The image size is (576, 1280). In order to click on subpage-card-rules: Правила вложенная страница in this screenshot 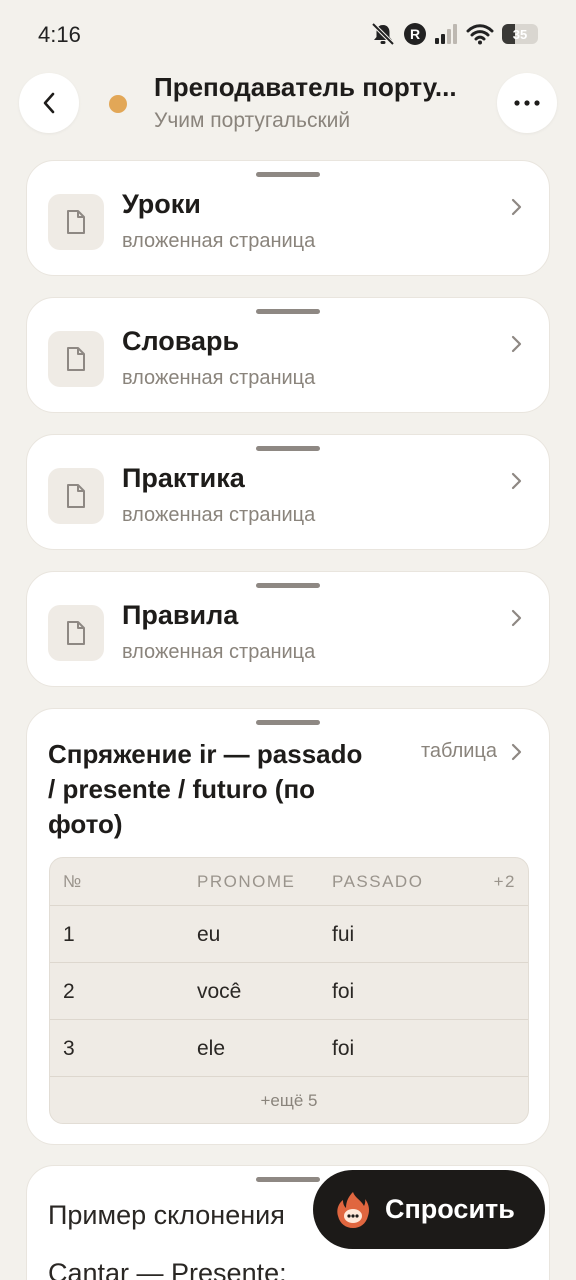, I will do `click(288, 629)`.